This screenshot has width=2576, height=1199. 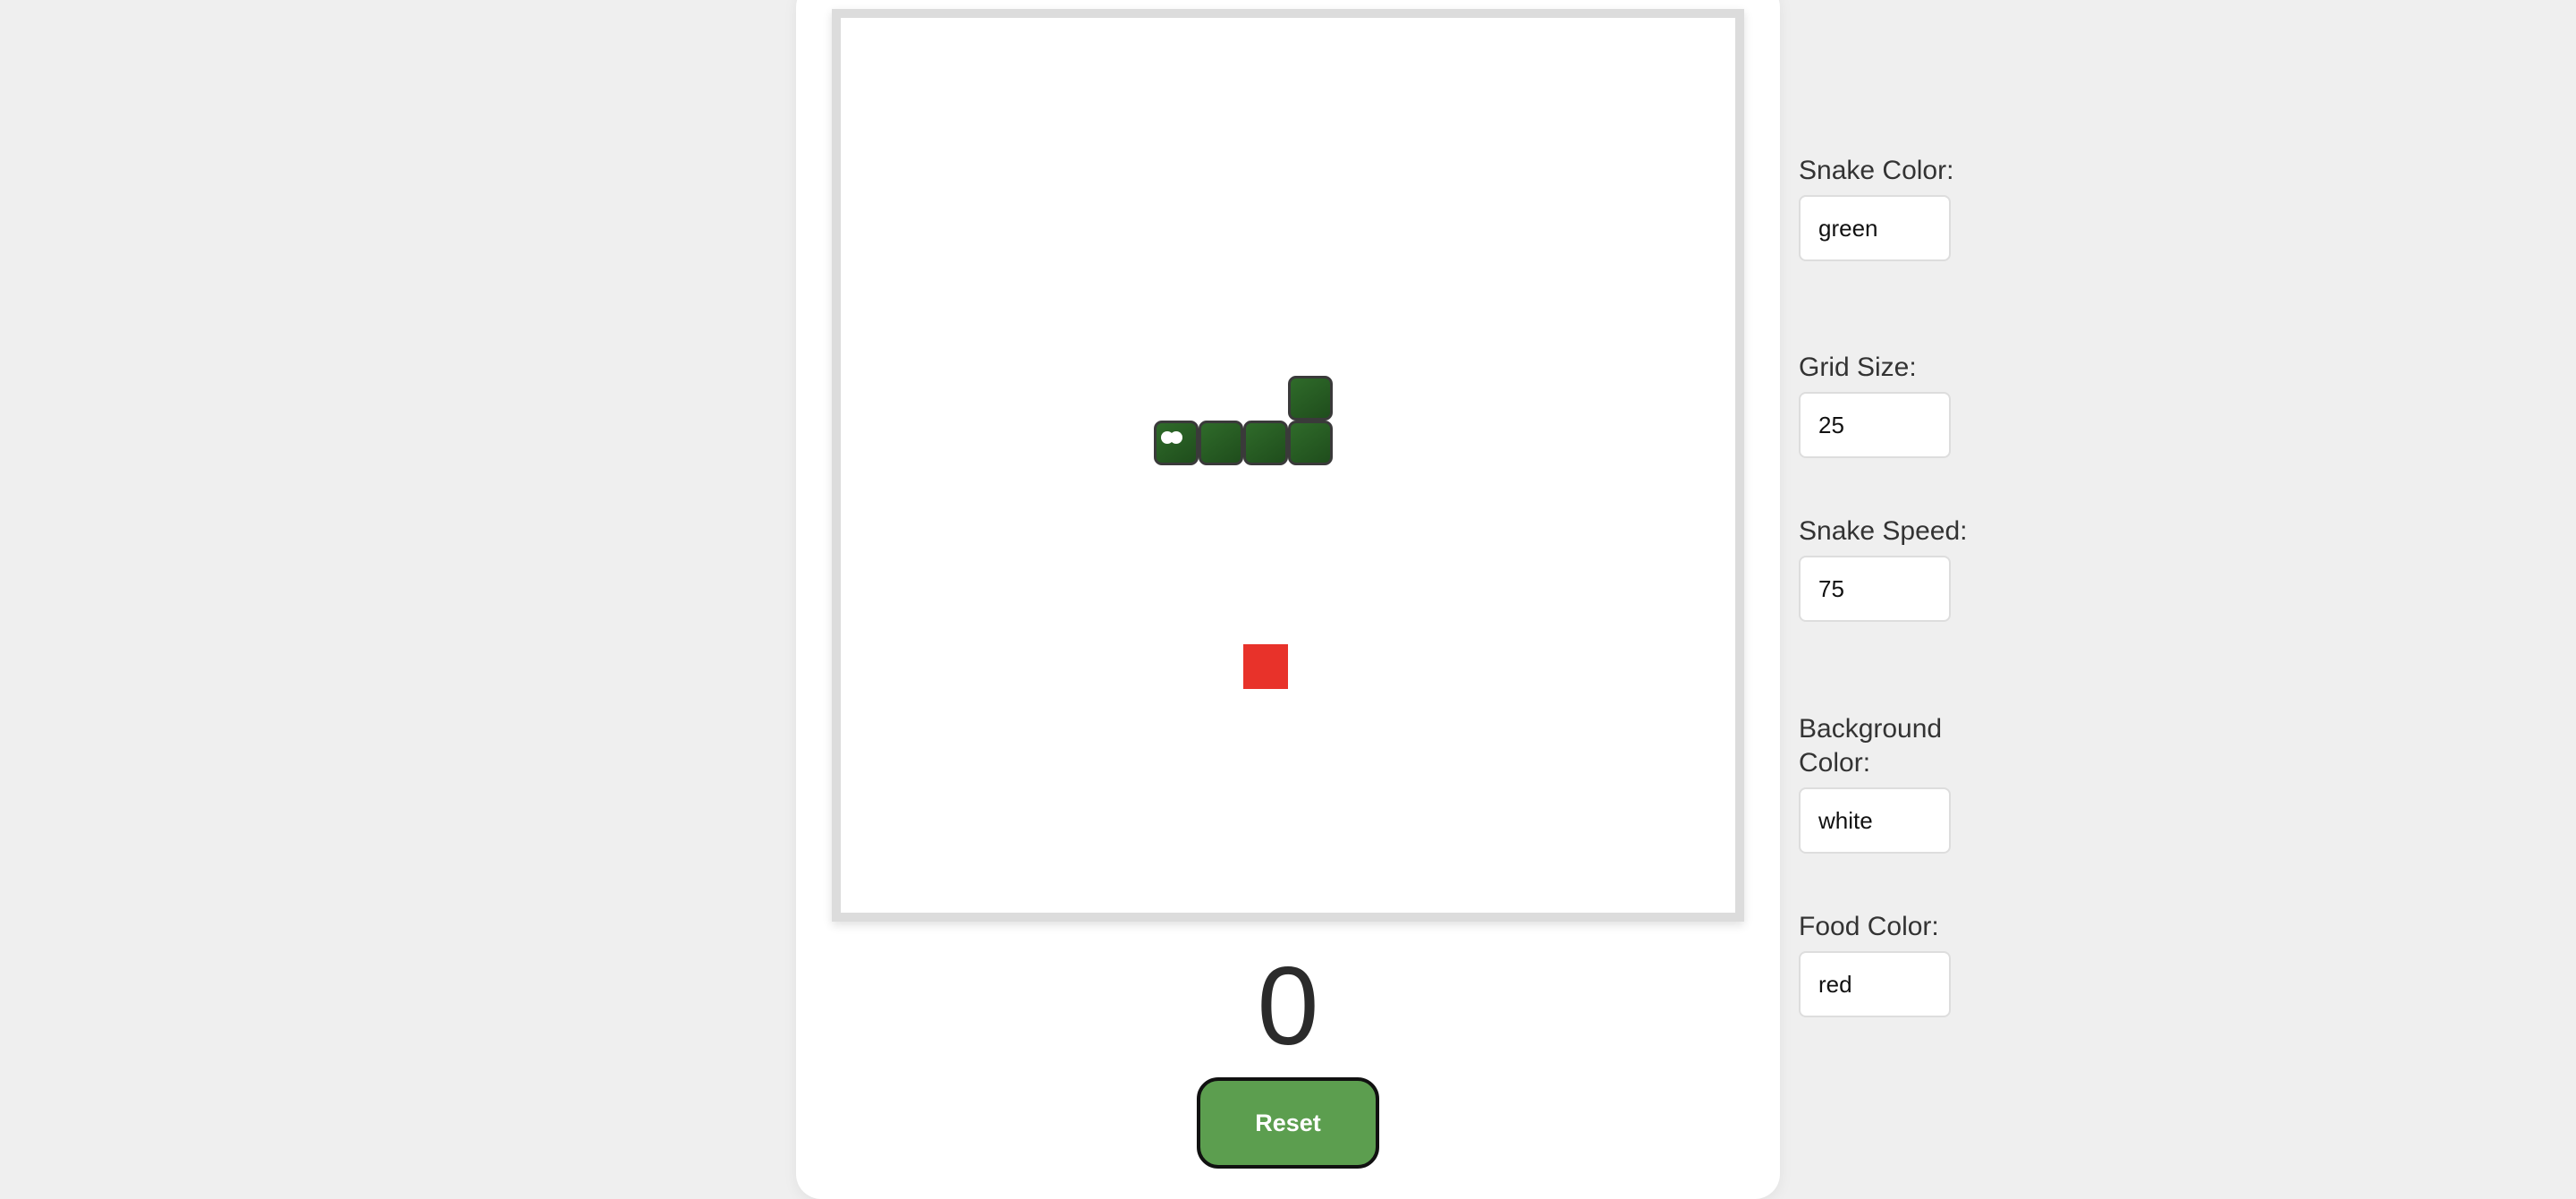 I want to click on grid-size-input, so click(x=1875, y=425).